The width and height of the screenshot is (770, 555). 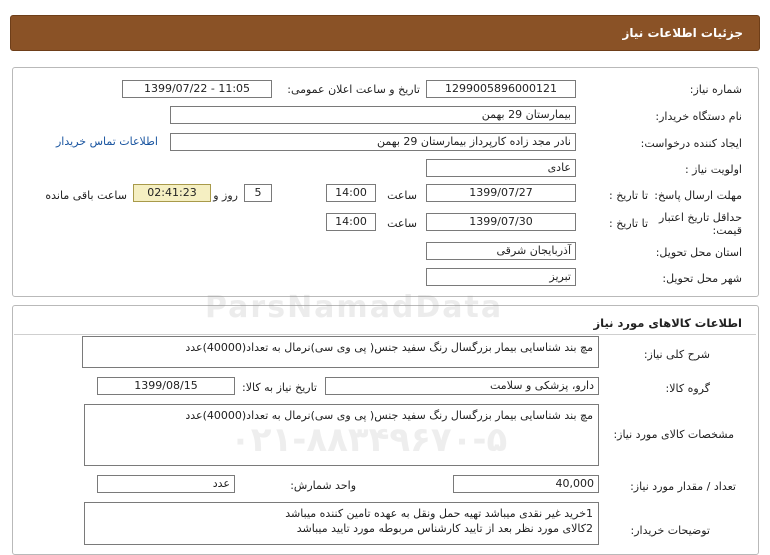 I want to click on need-number-label: شماره نیاز:, so click(x=715, y=89).